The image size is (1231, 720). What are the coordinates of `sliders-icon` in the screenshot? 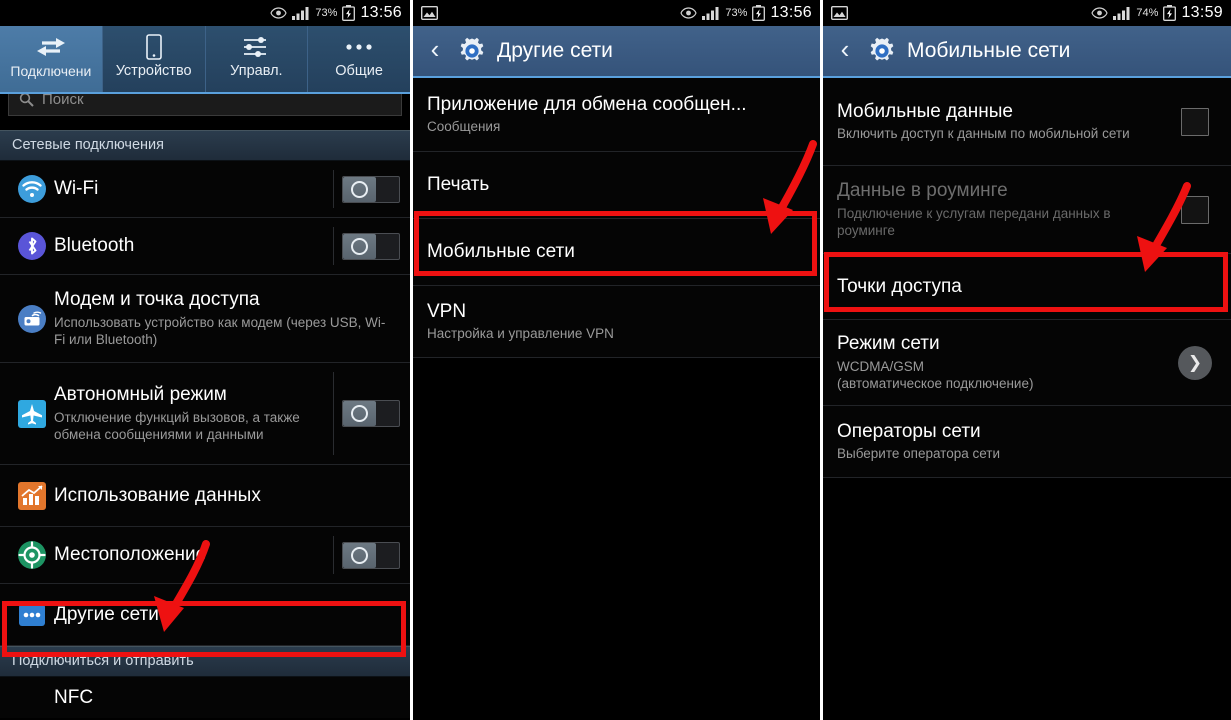 It's located at (256, 47).